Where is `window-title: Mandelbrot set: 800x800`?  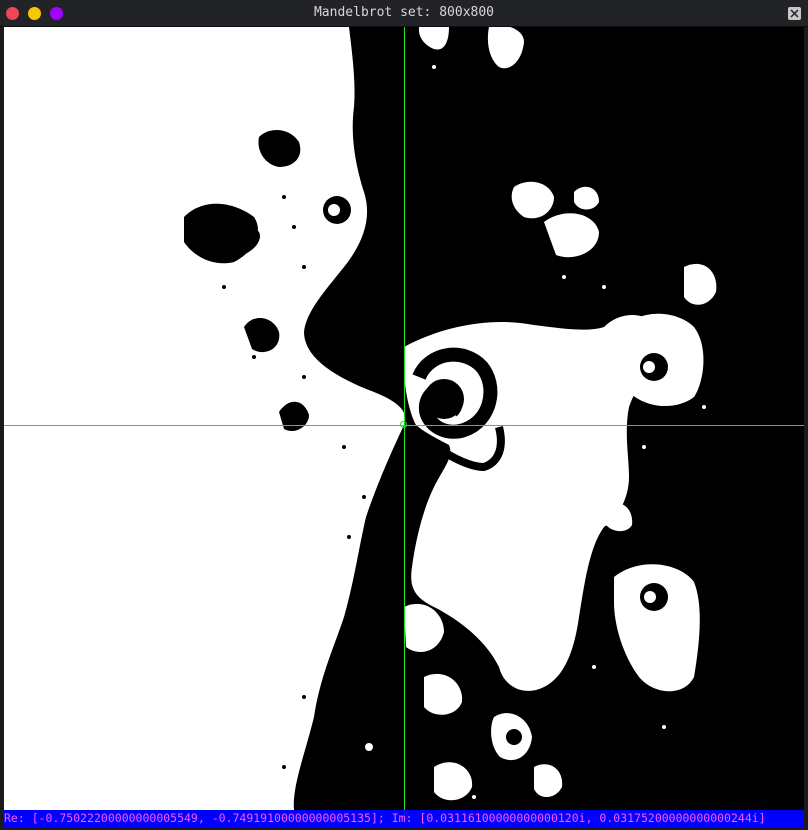 window-title: Mandelbrot set: 800x800 is located at coordinates (403, 12).